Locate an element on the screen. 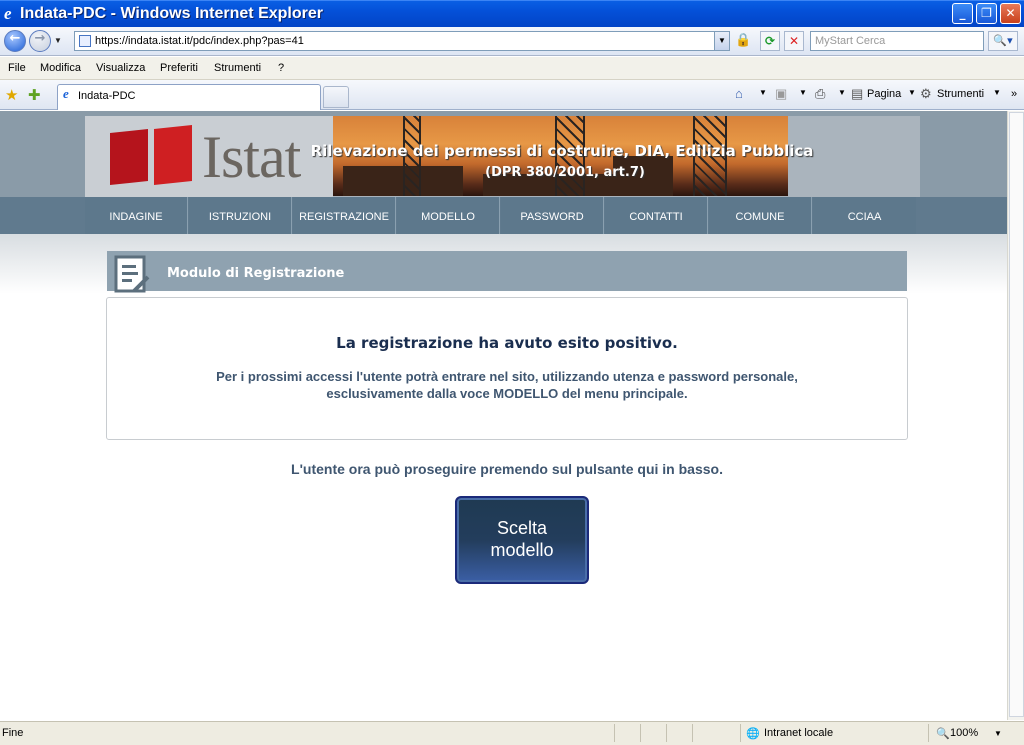  page-icon: ▤ is located at coordinates (857, 93).